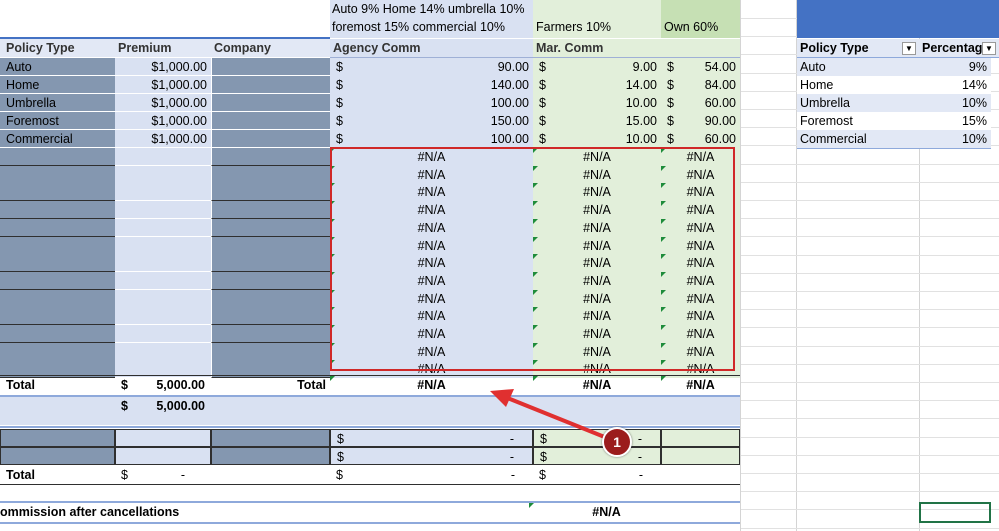 The height and width of the screenshot is (531, 999). What do you see at coordinates (431, 475) in the screenshot?
I see `cancel-total-agency-cell: $ -` at bounding box center [431, 475].